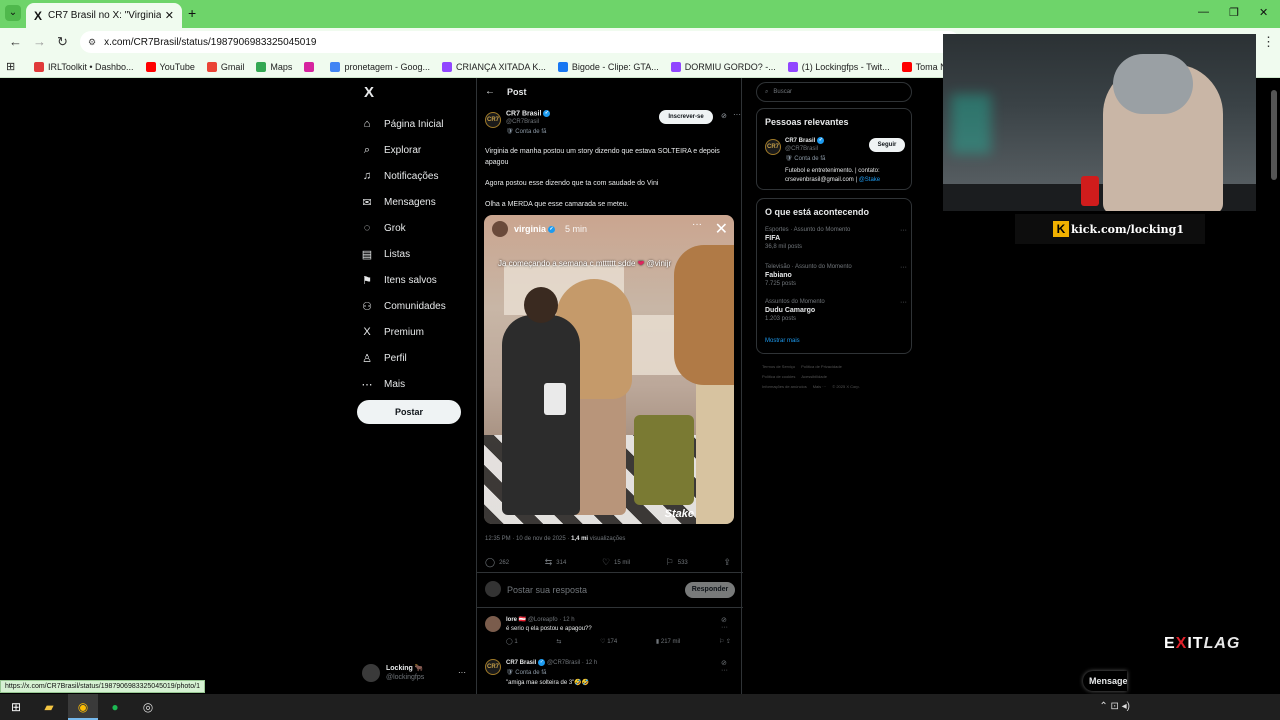 The width and height of the screenshot is (1280, 720). Describe the element at coordinates (409, 412) in the screenshot. I see `post-button: Postar` at that location.